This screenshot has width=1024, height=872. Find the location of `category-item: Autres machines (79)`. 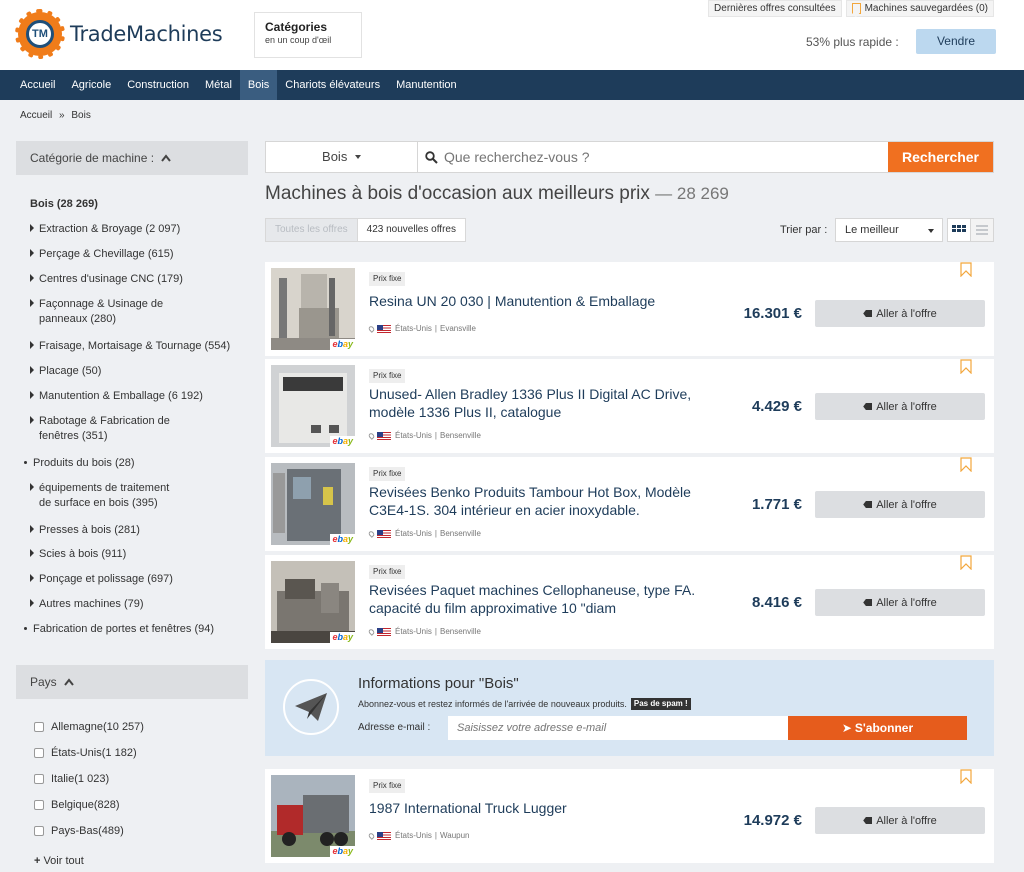

category-item: Autres machines (79) is located at coordinates (135, 604).